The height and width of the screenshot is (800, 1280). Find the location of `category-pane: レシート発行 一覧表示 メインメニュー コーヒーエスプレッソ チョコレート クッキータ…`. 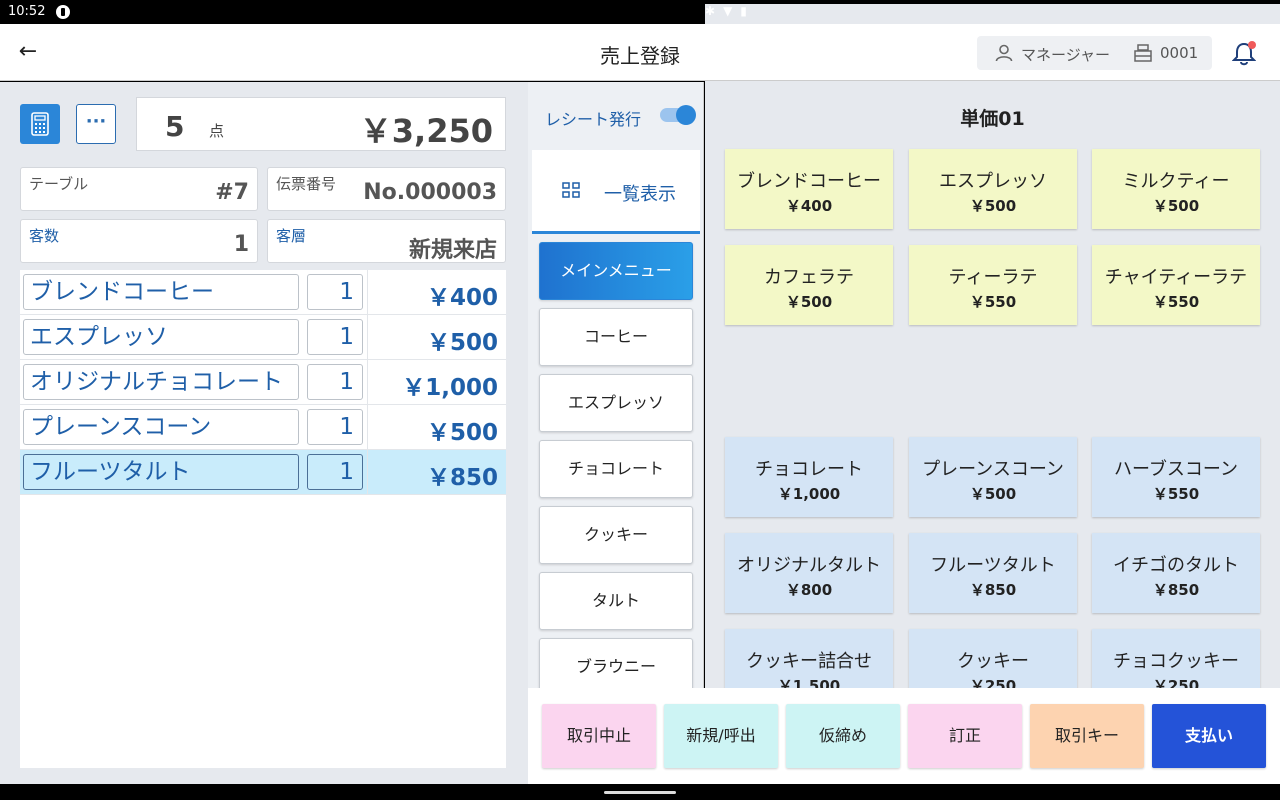

category-pane: レシート発行 一覧表示 メインメニュー コーヒーエスプレッソ チョコレート クッキータ… is located at coordinates (616, 389).